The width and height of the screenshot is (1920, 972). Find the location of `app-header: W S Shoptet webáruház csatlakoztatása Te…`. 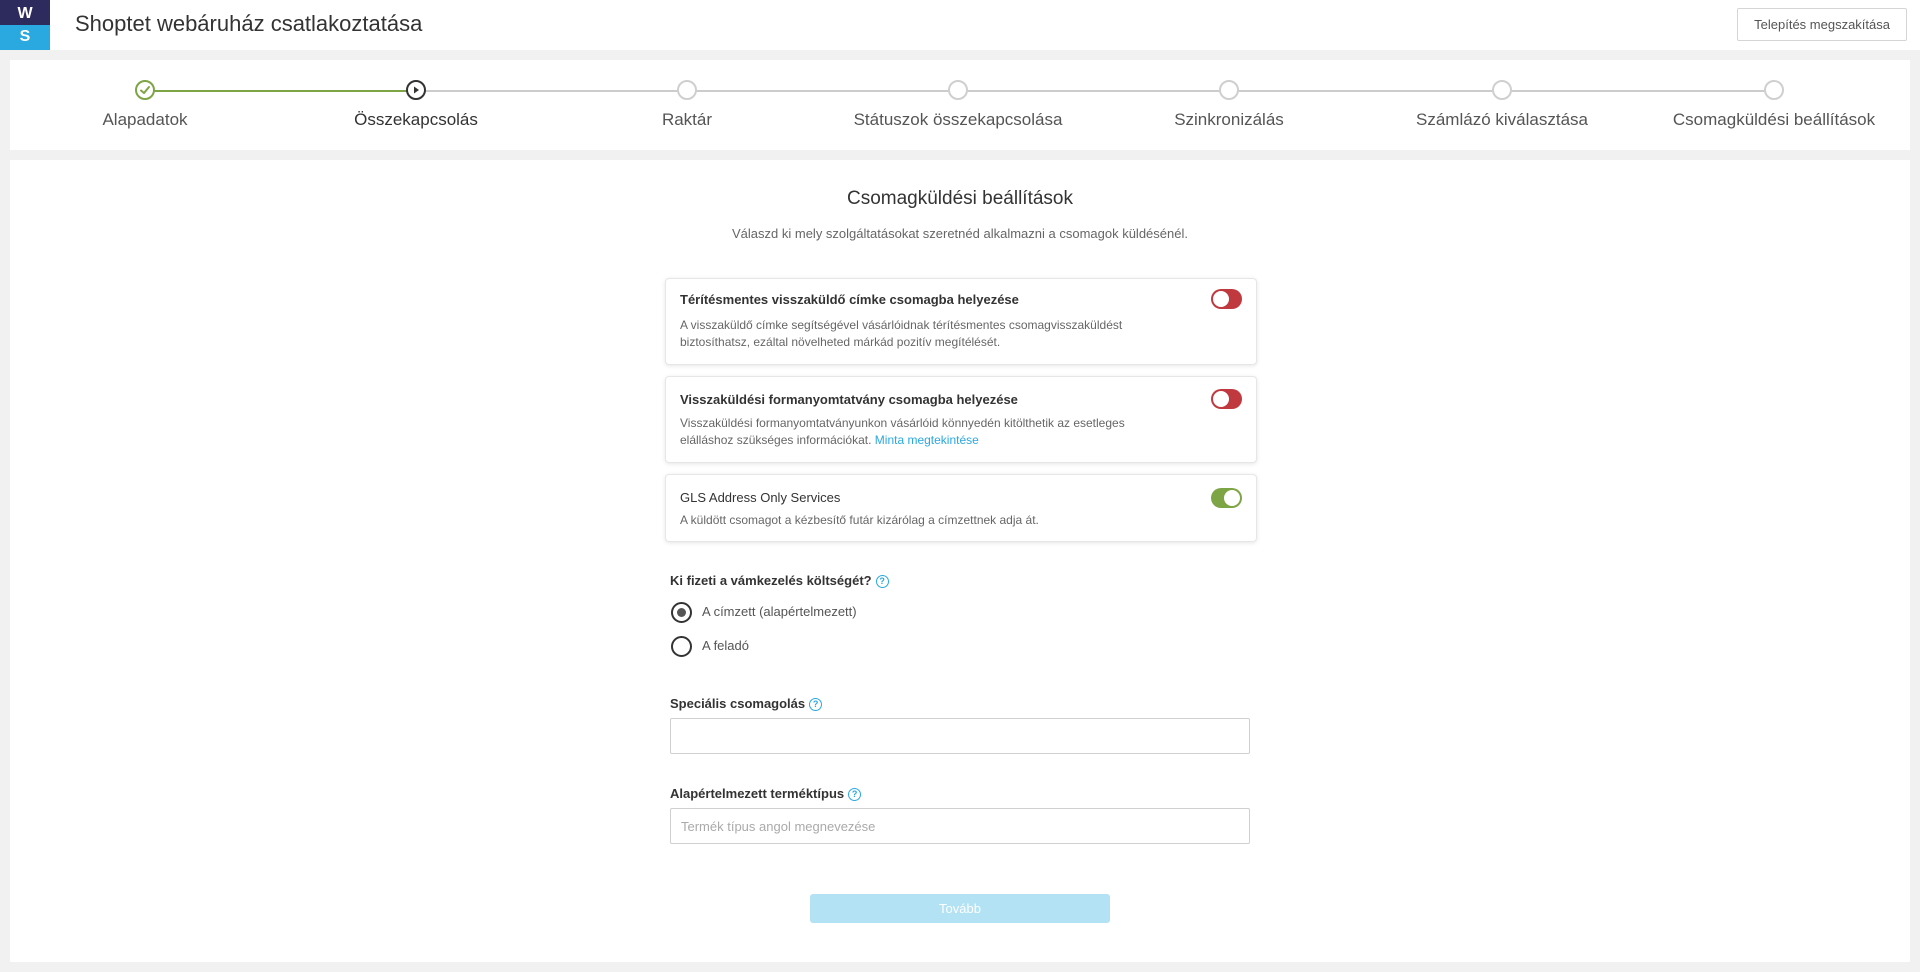

app-header: W S Shoptet webáruház csatlakoztatása Te… is located at coordinates (960, 25).